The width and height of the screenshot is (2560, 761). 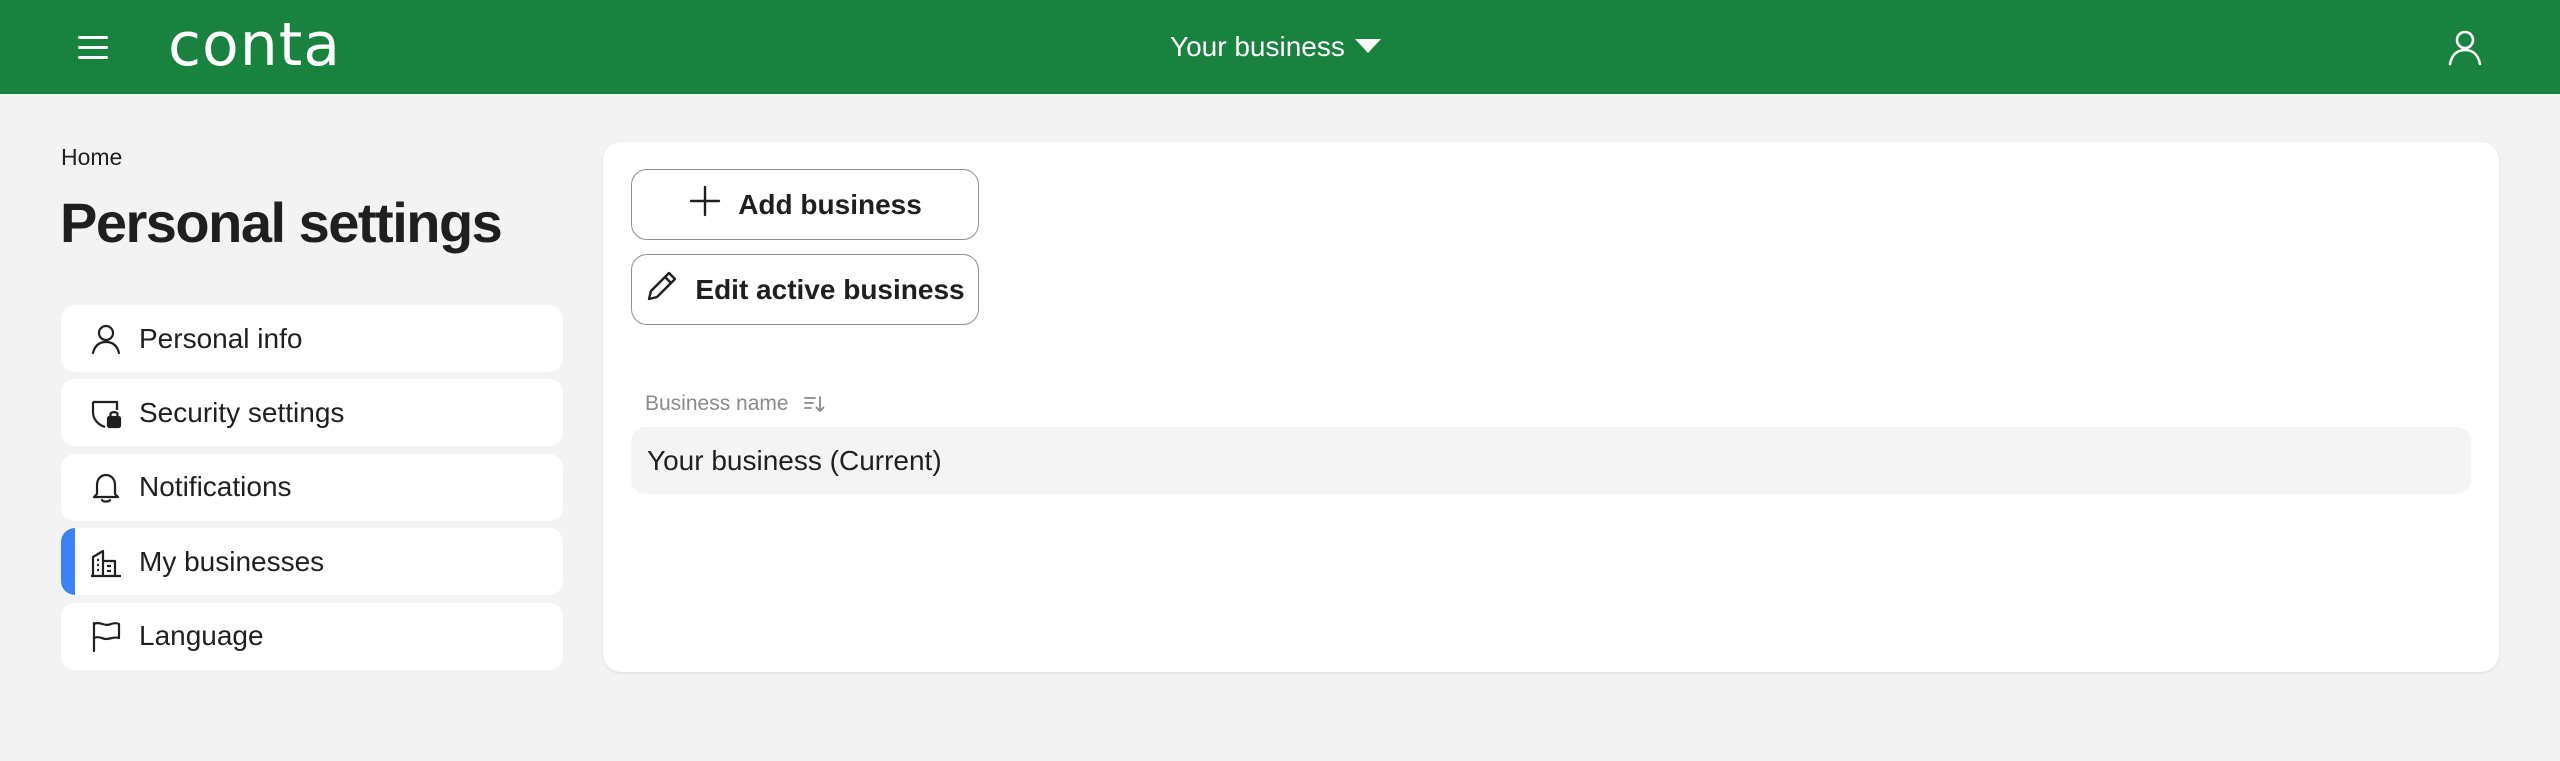 What do you see at coordinates (2465, 47) in the screenshot?
I see `user-icon` at bounding box center [2465, 47].